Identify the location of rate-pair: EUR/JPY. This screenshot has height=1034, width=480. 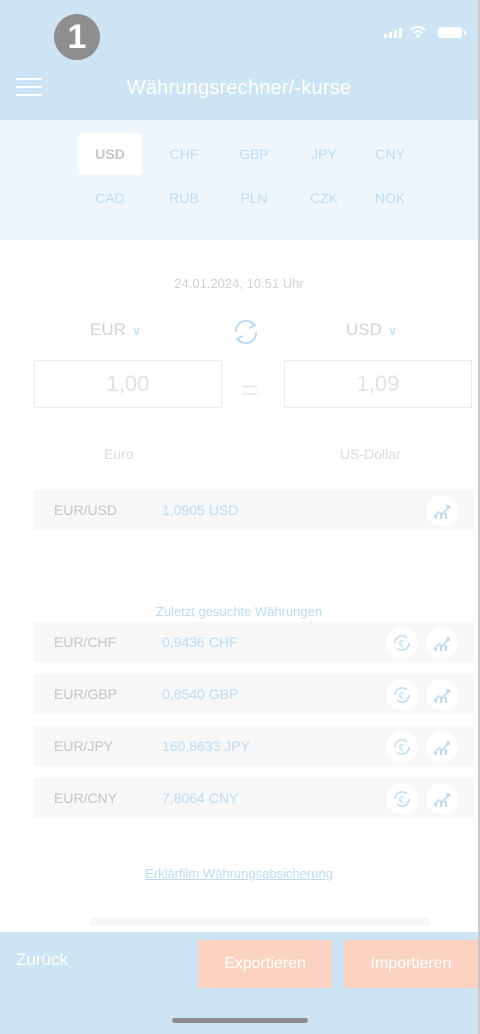
(84, 746).